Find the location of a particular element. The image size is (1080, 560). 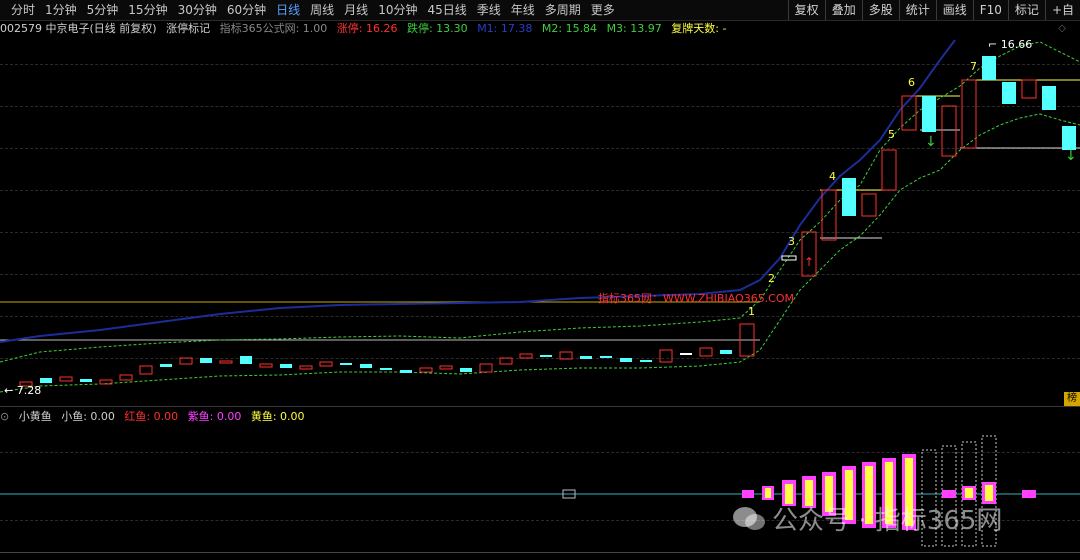

wave-label-7: 7 is located at coordinates (973, 66).